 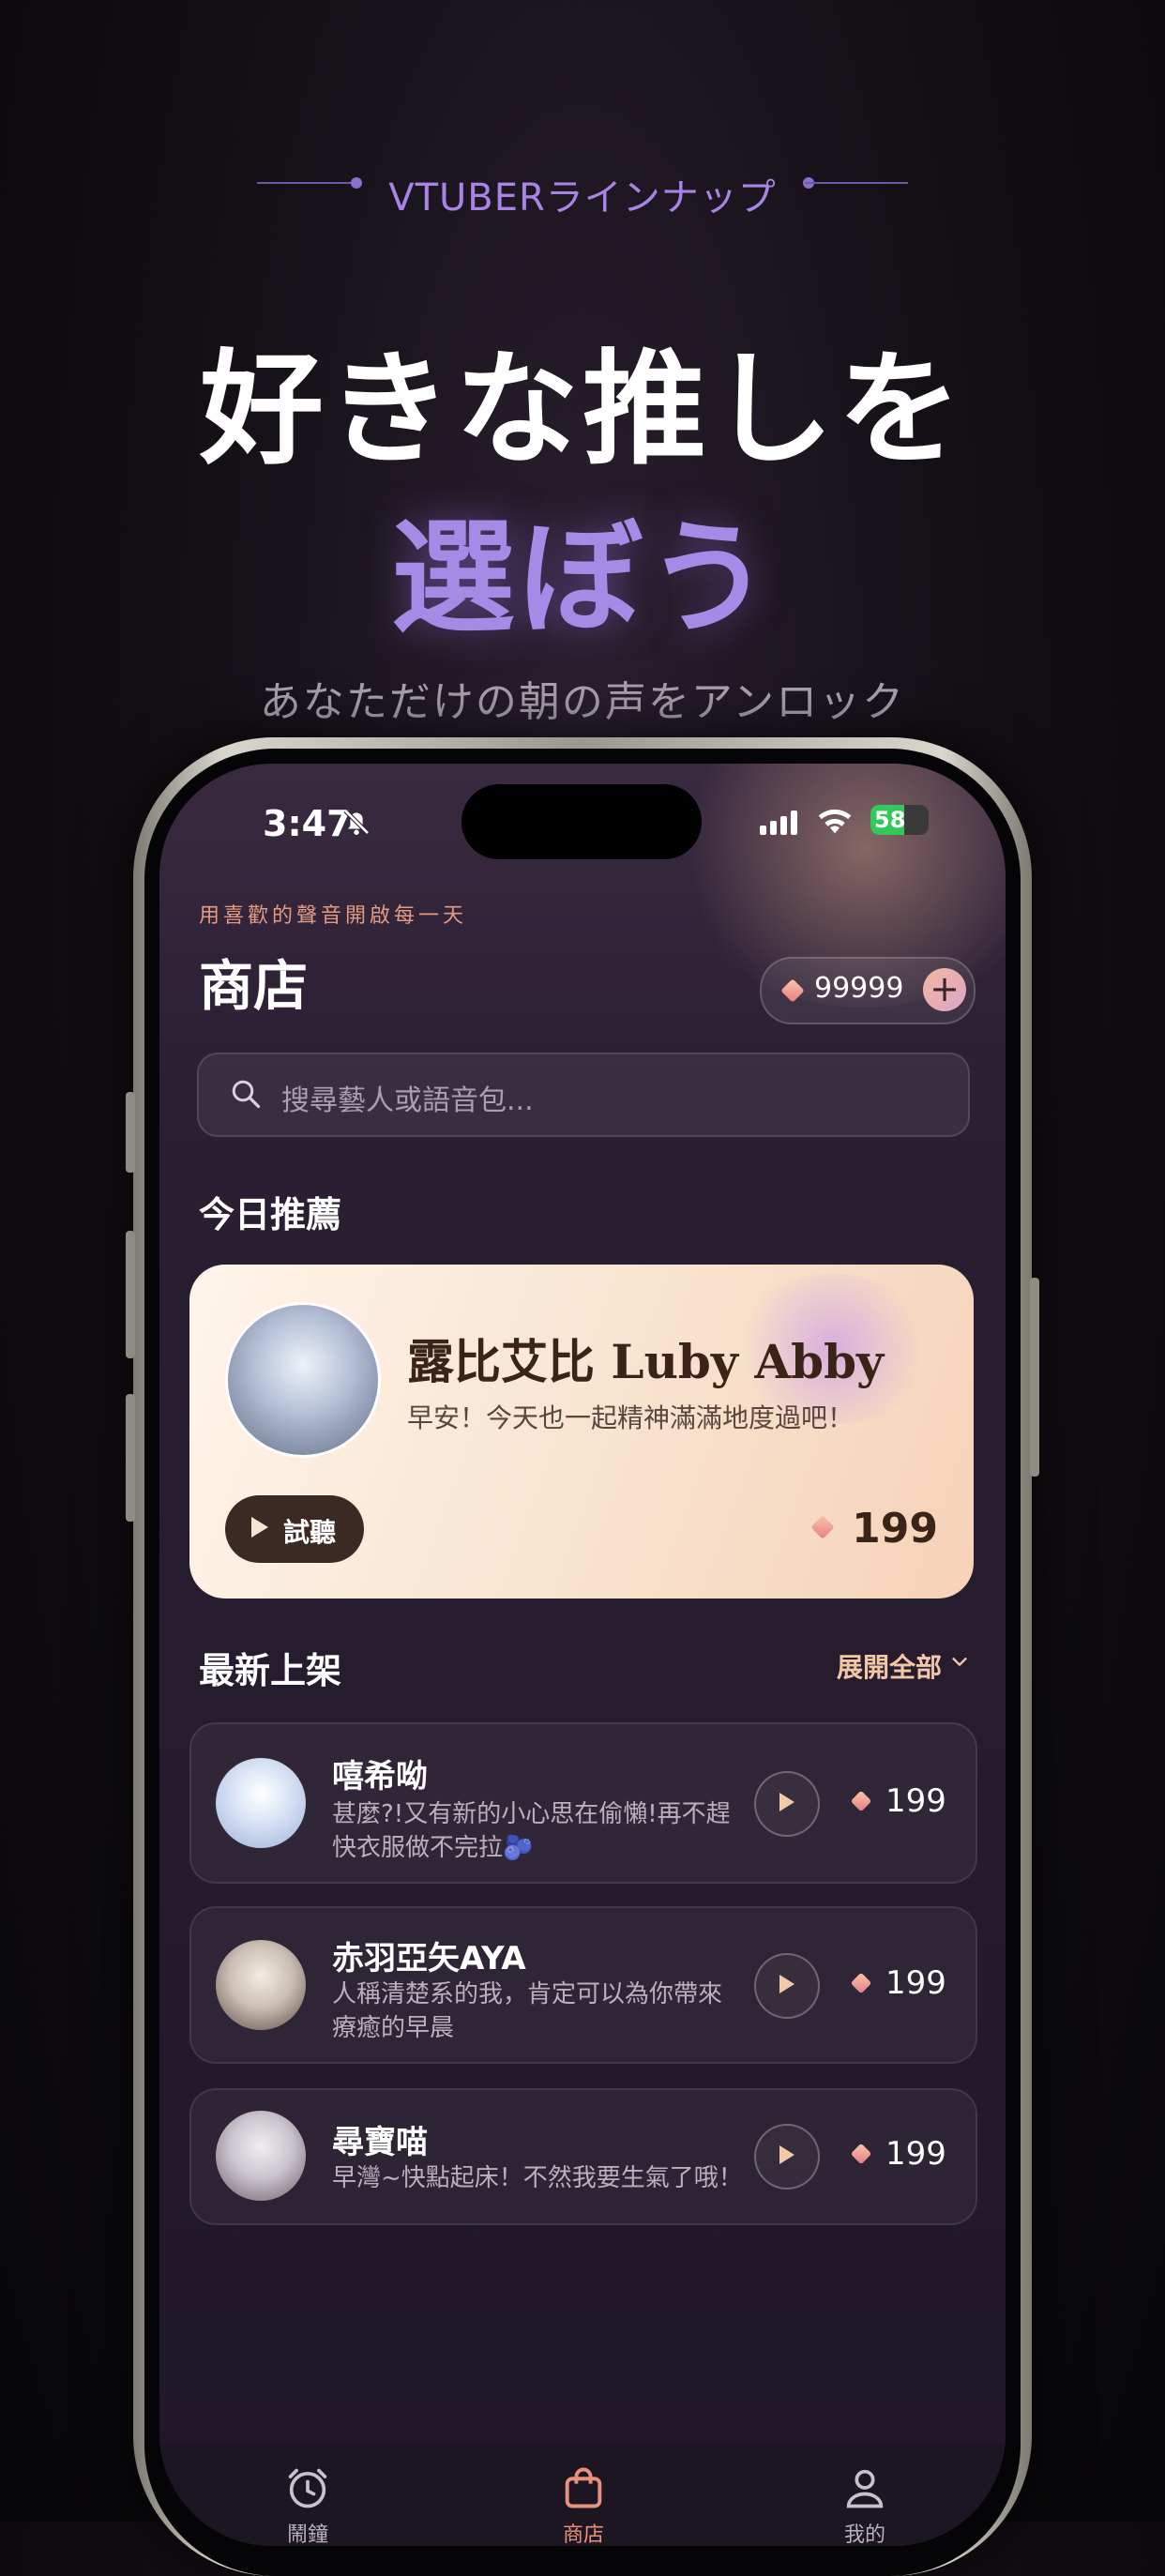 I want to click on bell-off-icon, so click(x=356, y=822).